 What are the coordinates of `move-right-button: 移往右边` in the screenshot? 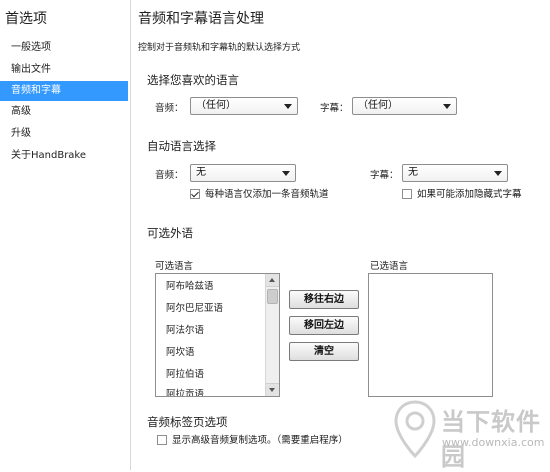 It's located at (324, 299).